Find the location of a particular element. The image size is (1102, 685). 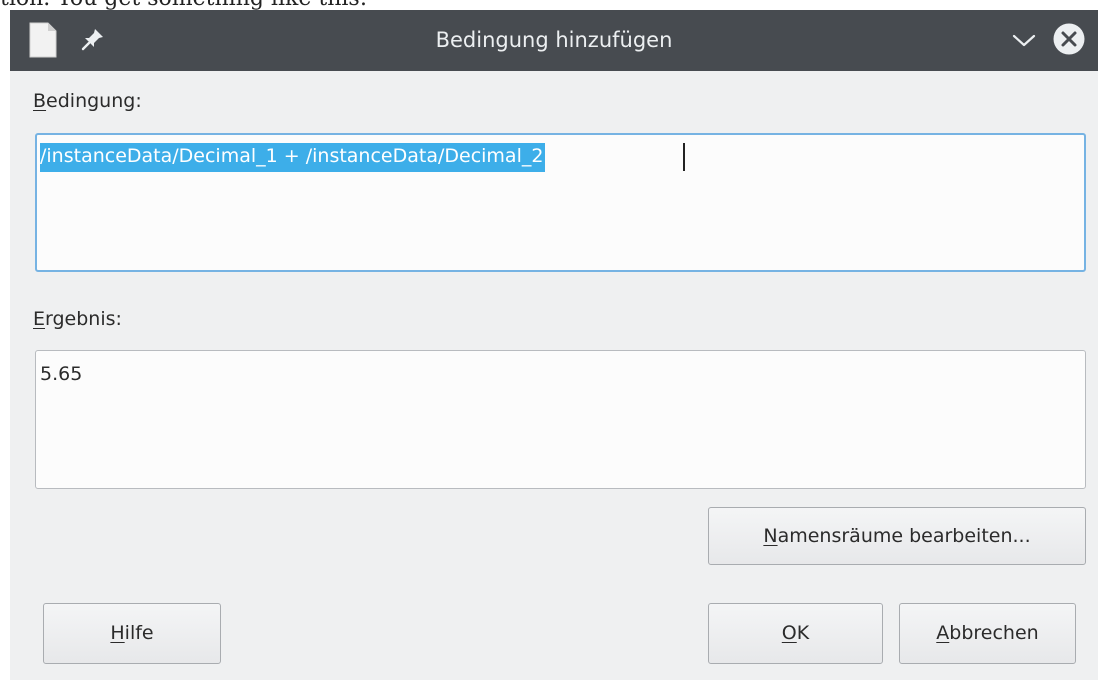

result-label: Ergebnis: is located at coordinates (77, 319).